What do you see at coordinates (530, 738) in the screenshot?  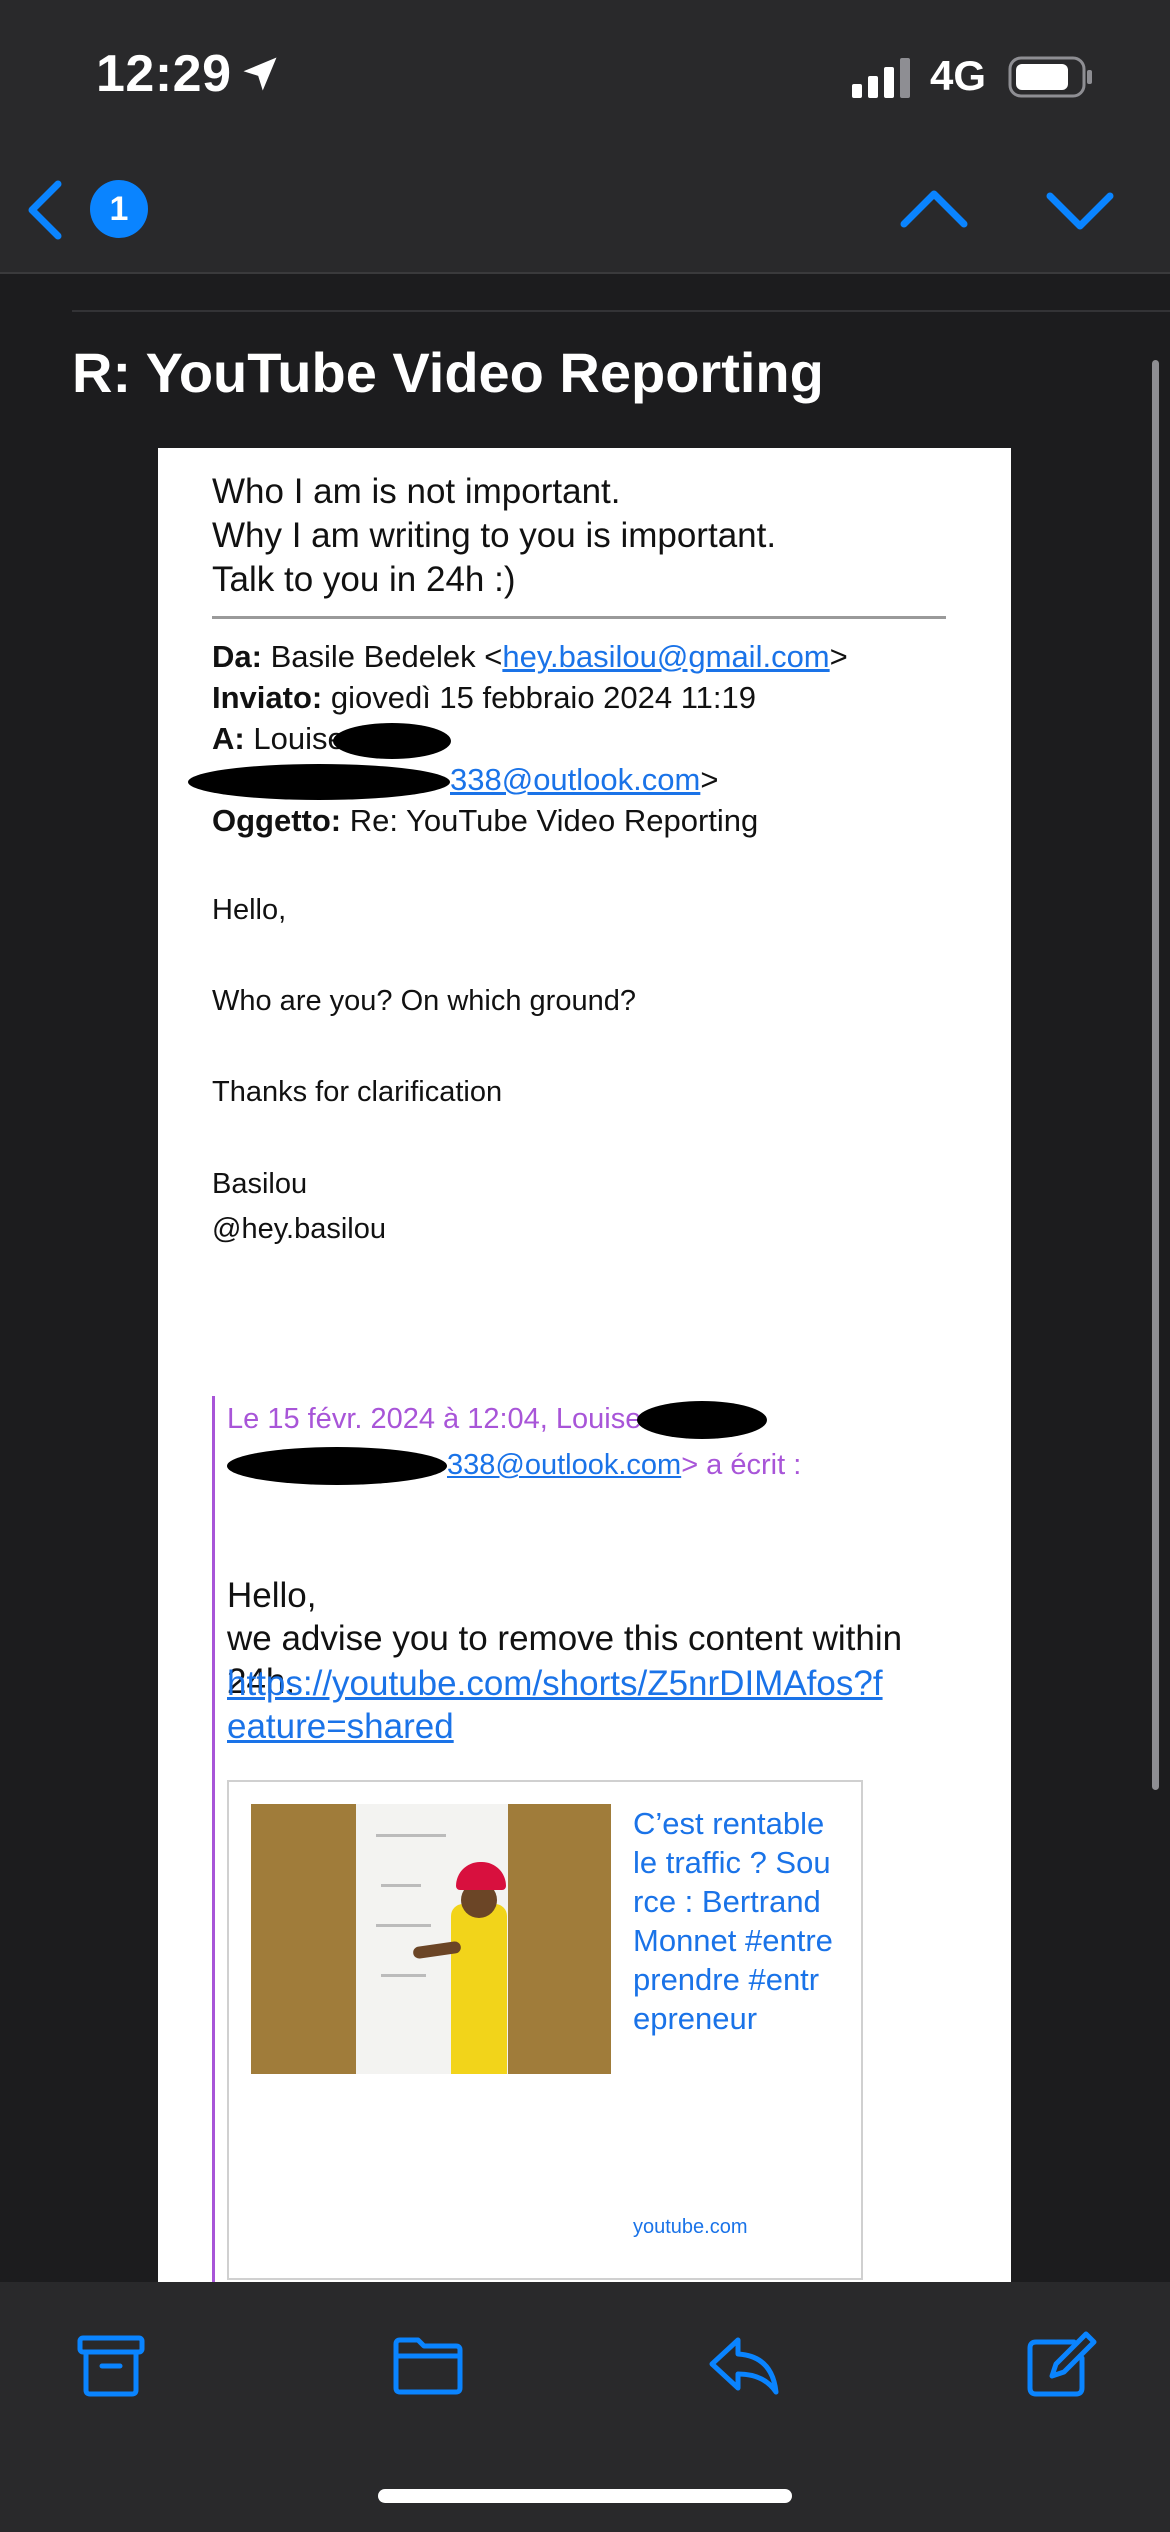 I see `to-row: A: Louise` at bounding box center [530, 738].